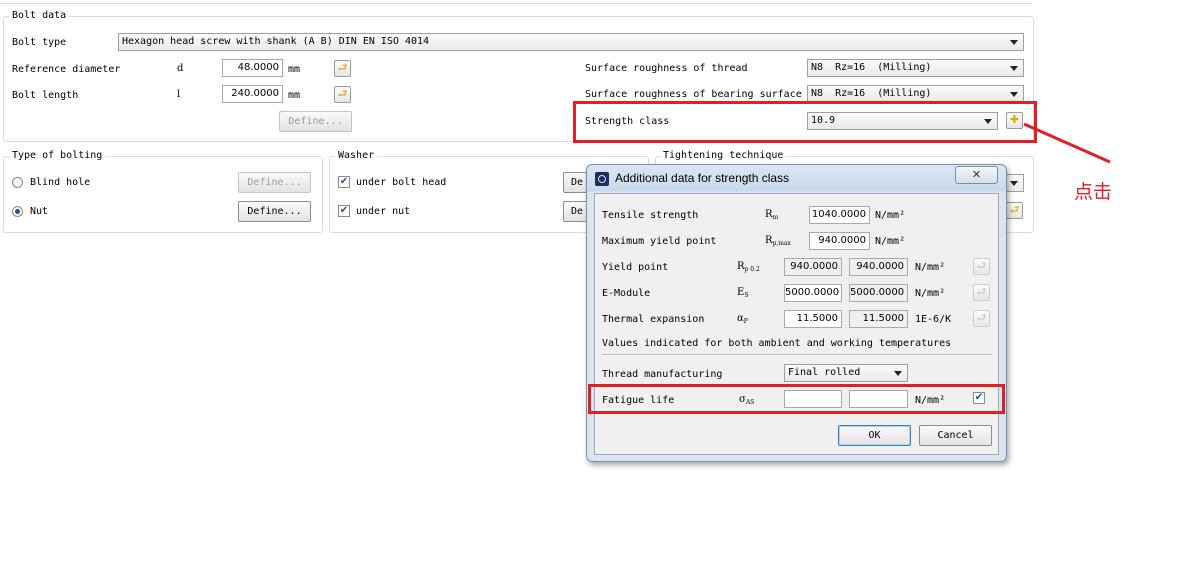 This screenshot has width=1204, height=563. I want to click on surface-roughness-thread-label: Surface roughness of thread, so click(666, 68).